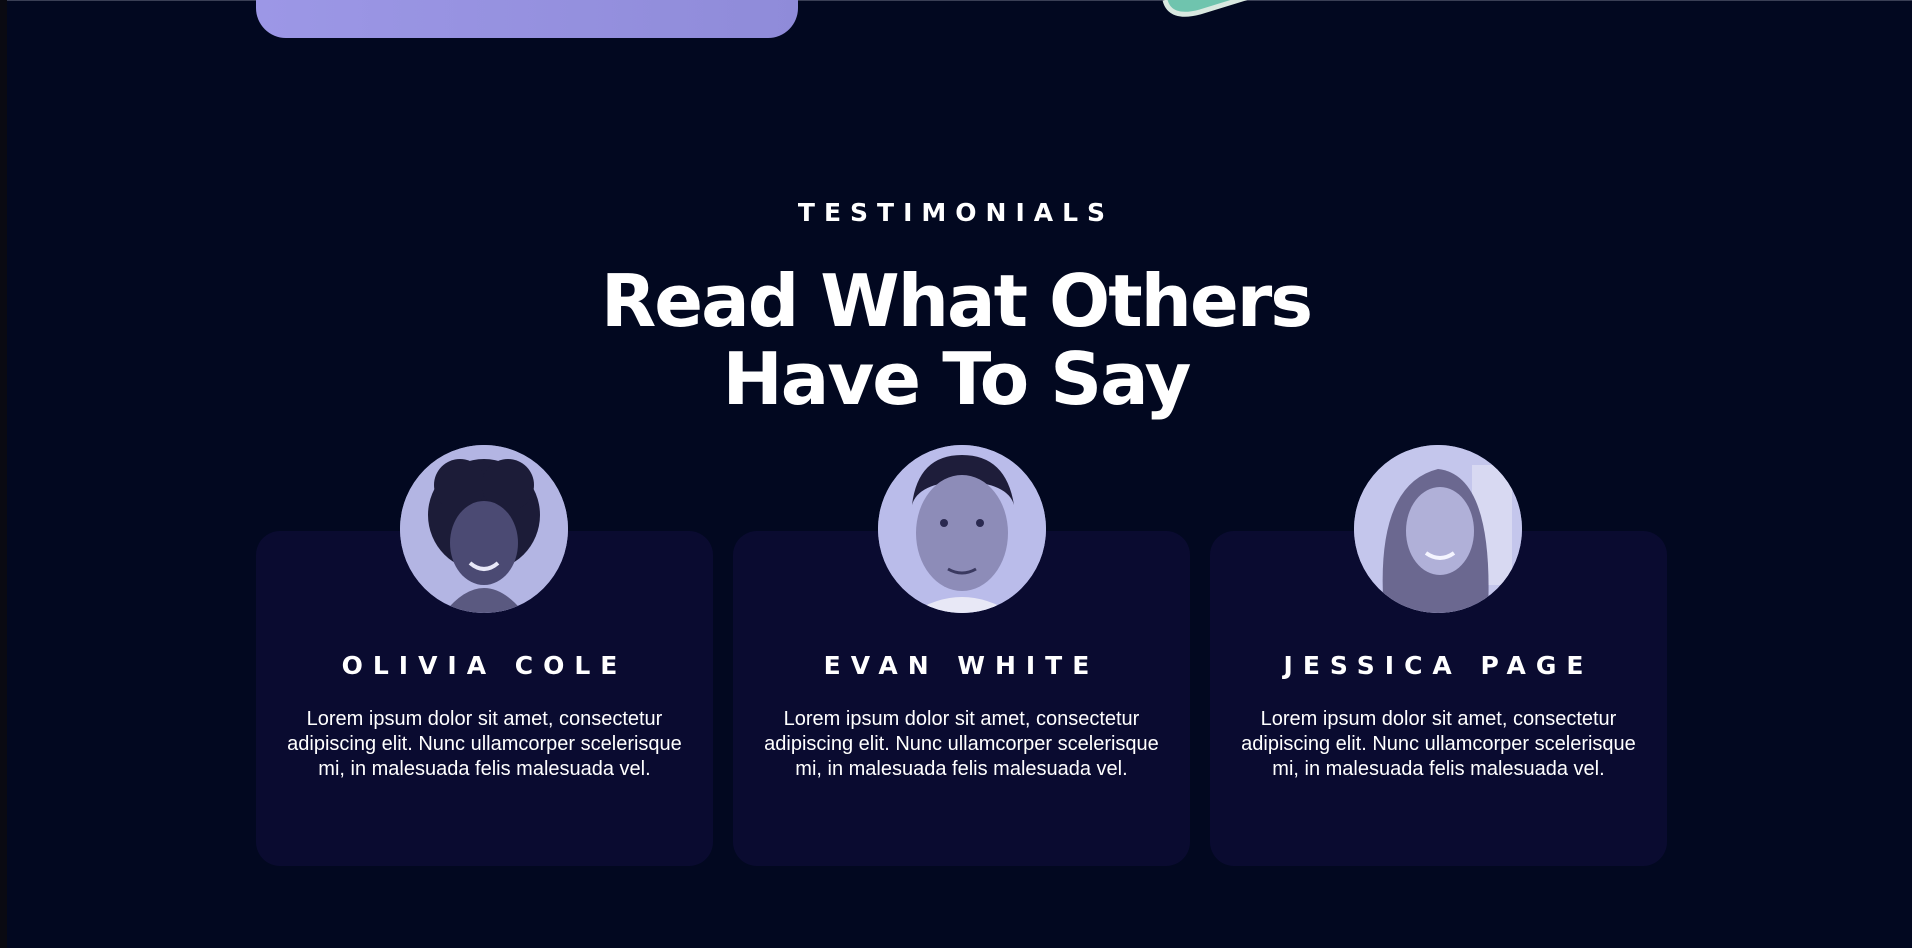  Describe the element at coordinates (957, 379) in the screenshot. I see `headline-line-2: Have To Say` at that location.